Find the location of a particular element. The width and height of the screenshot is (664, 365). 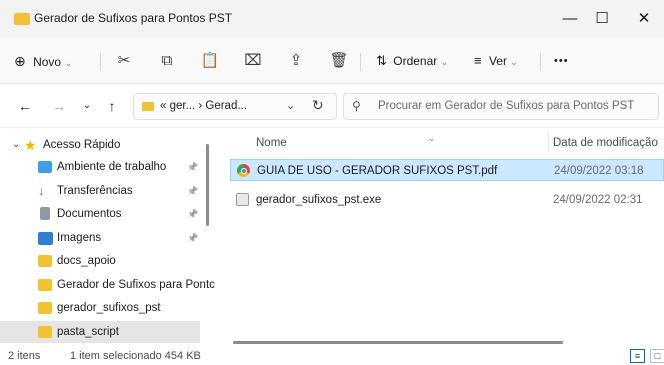

chrome-center-icon is located at coordinates (243, 170).